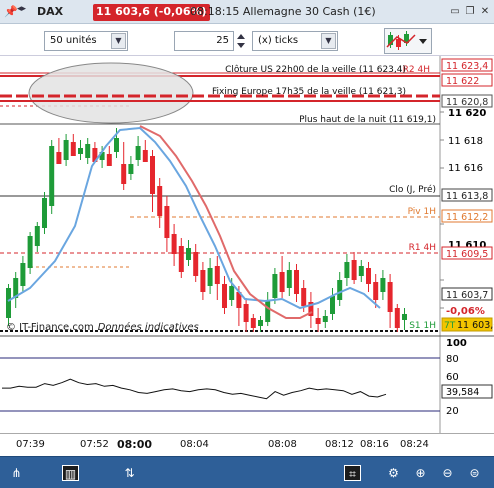 Image resolution: width=494 pixels, height=488 pixels. Describe the element at coordinates (467, 377) in the screenshot. I see `indicator-axis: 100 80 60 20 39,584` at that location.